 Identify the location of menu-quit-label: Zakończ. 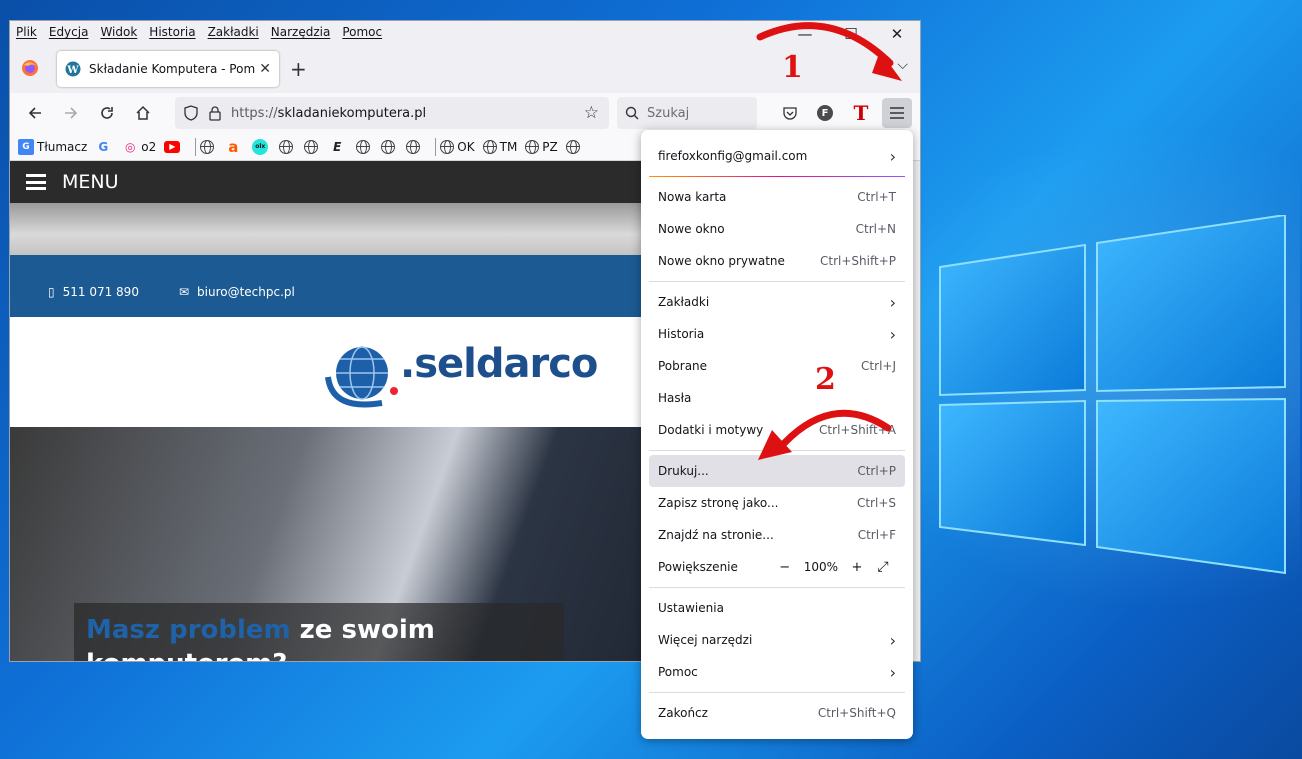
(683, 713).